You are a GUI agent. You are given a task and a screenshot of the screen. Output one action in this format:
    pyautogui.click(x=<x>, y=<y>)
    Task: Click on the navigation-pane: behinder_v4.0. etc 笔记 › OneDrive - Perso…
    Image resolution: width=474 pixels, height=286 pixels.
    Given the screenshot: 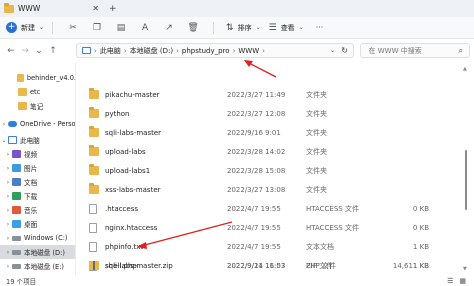 What is the action you would take?
    pyautogui.click(x=38, y=169)
    